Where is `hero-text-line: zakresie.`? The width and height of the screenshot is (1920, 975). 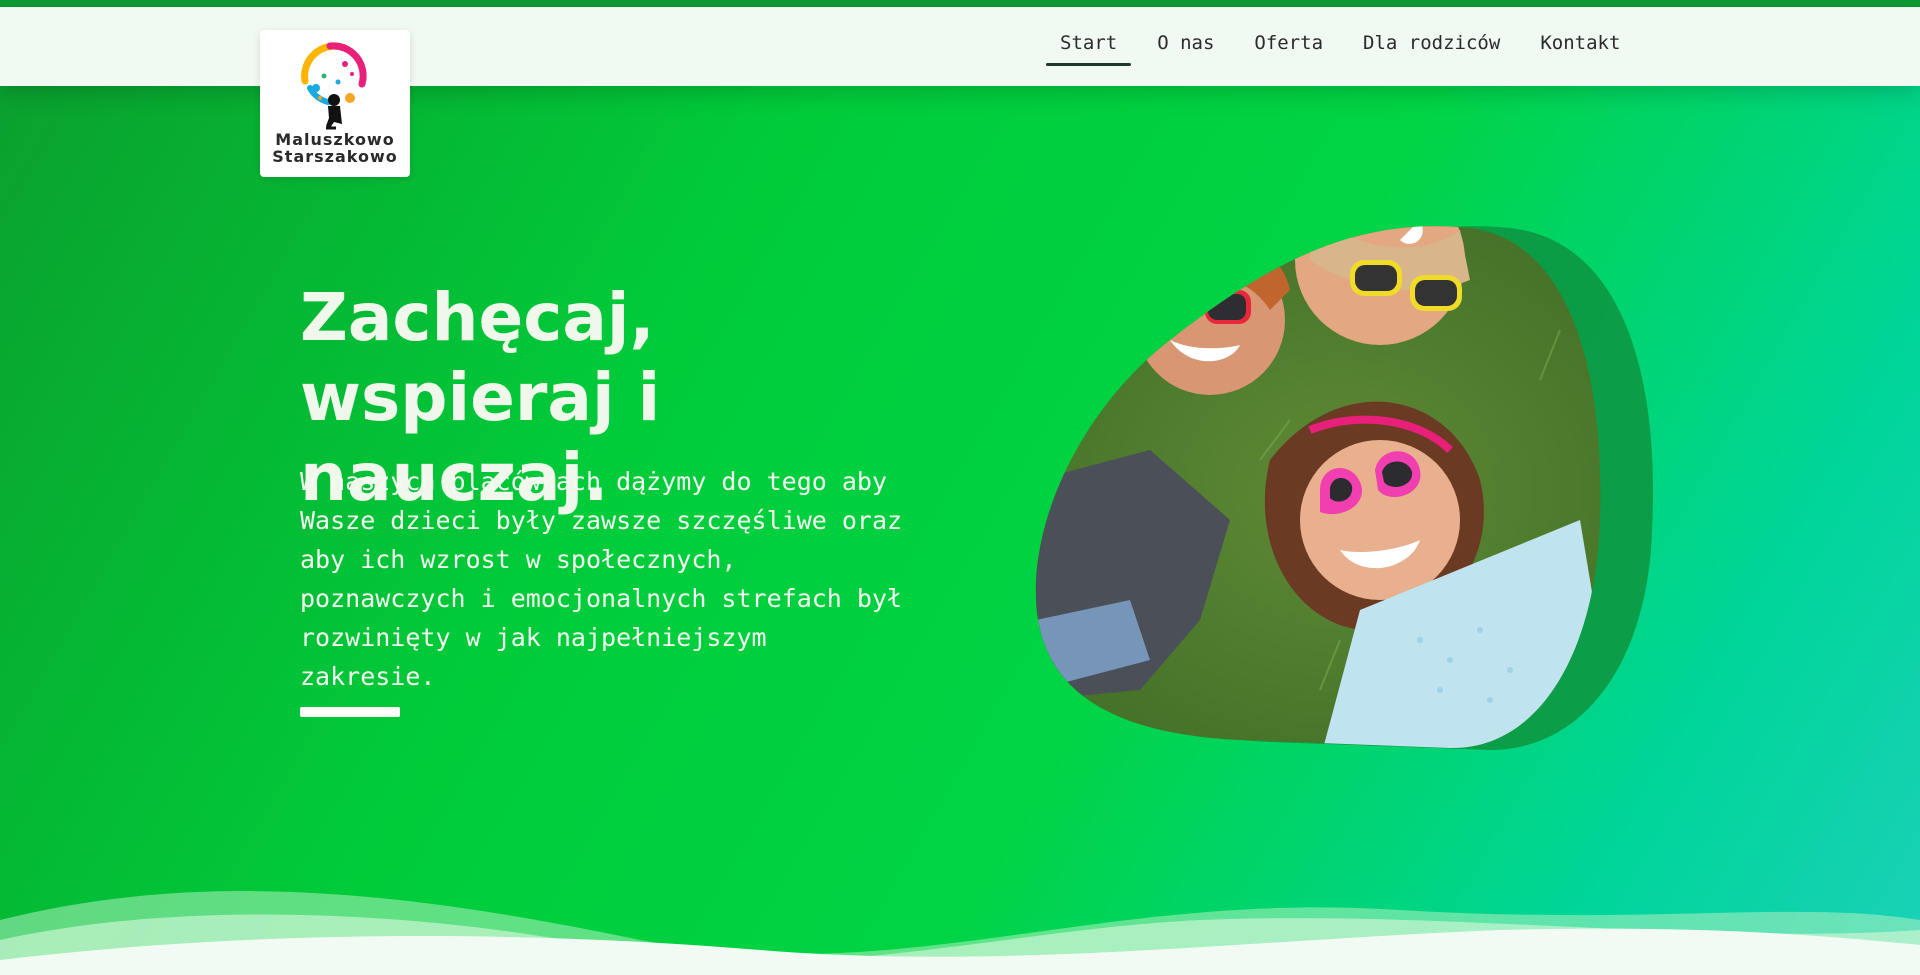 hero-text-line: zakresie. is located at coordinates (368, 676).